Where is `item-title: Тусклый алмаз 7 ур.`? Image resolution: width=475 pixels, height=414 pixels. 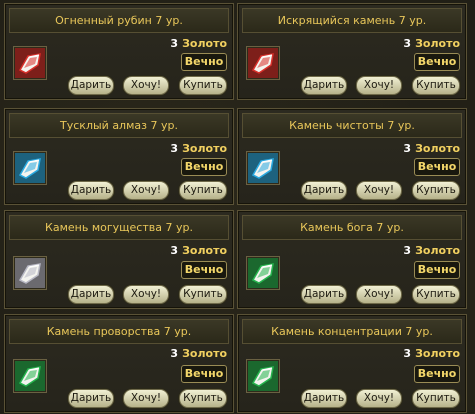 item-title: Тусклый алмаз 7 ур. is located at coordinates (119, 125).